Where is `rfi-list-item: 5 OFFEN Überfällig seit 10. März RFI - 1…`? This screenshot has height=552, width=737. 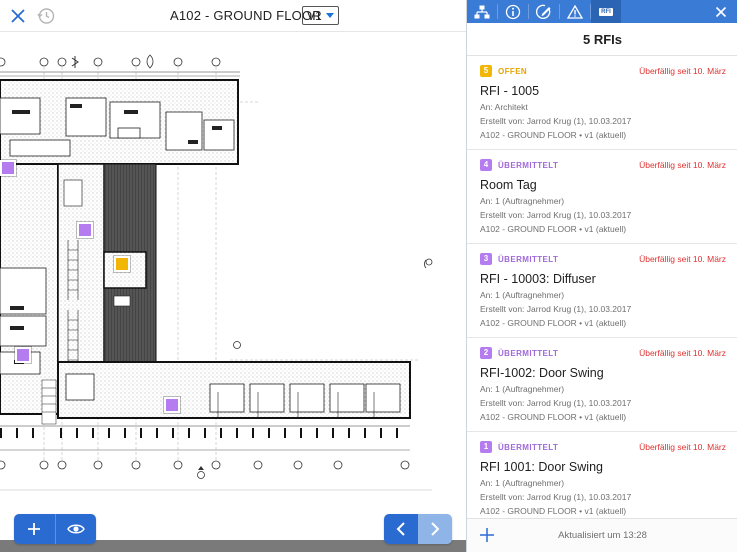 rfi-list-item: 5 OFFEN Überfällig seit 10. März RFI - 1… is located at coordinates (602, 103).